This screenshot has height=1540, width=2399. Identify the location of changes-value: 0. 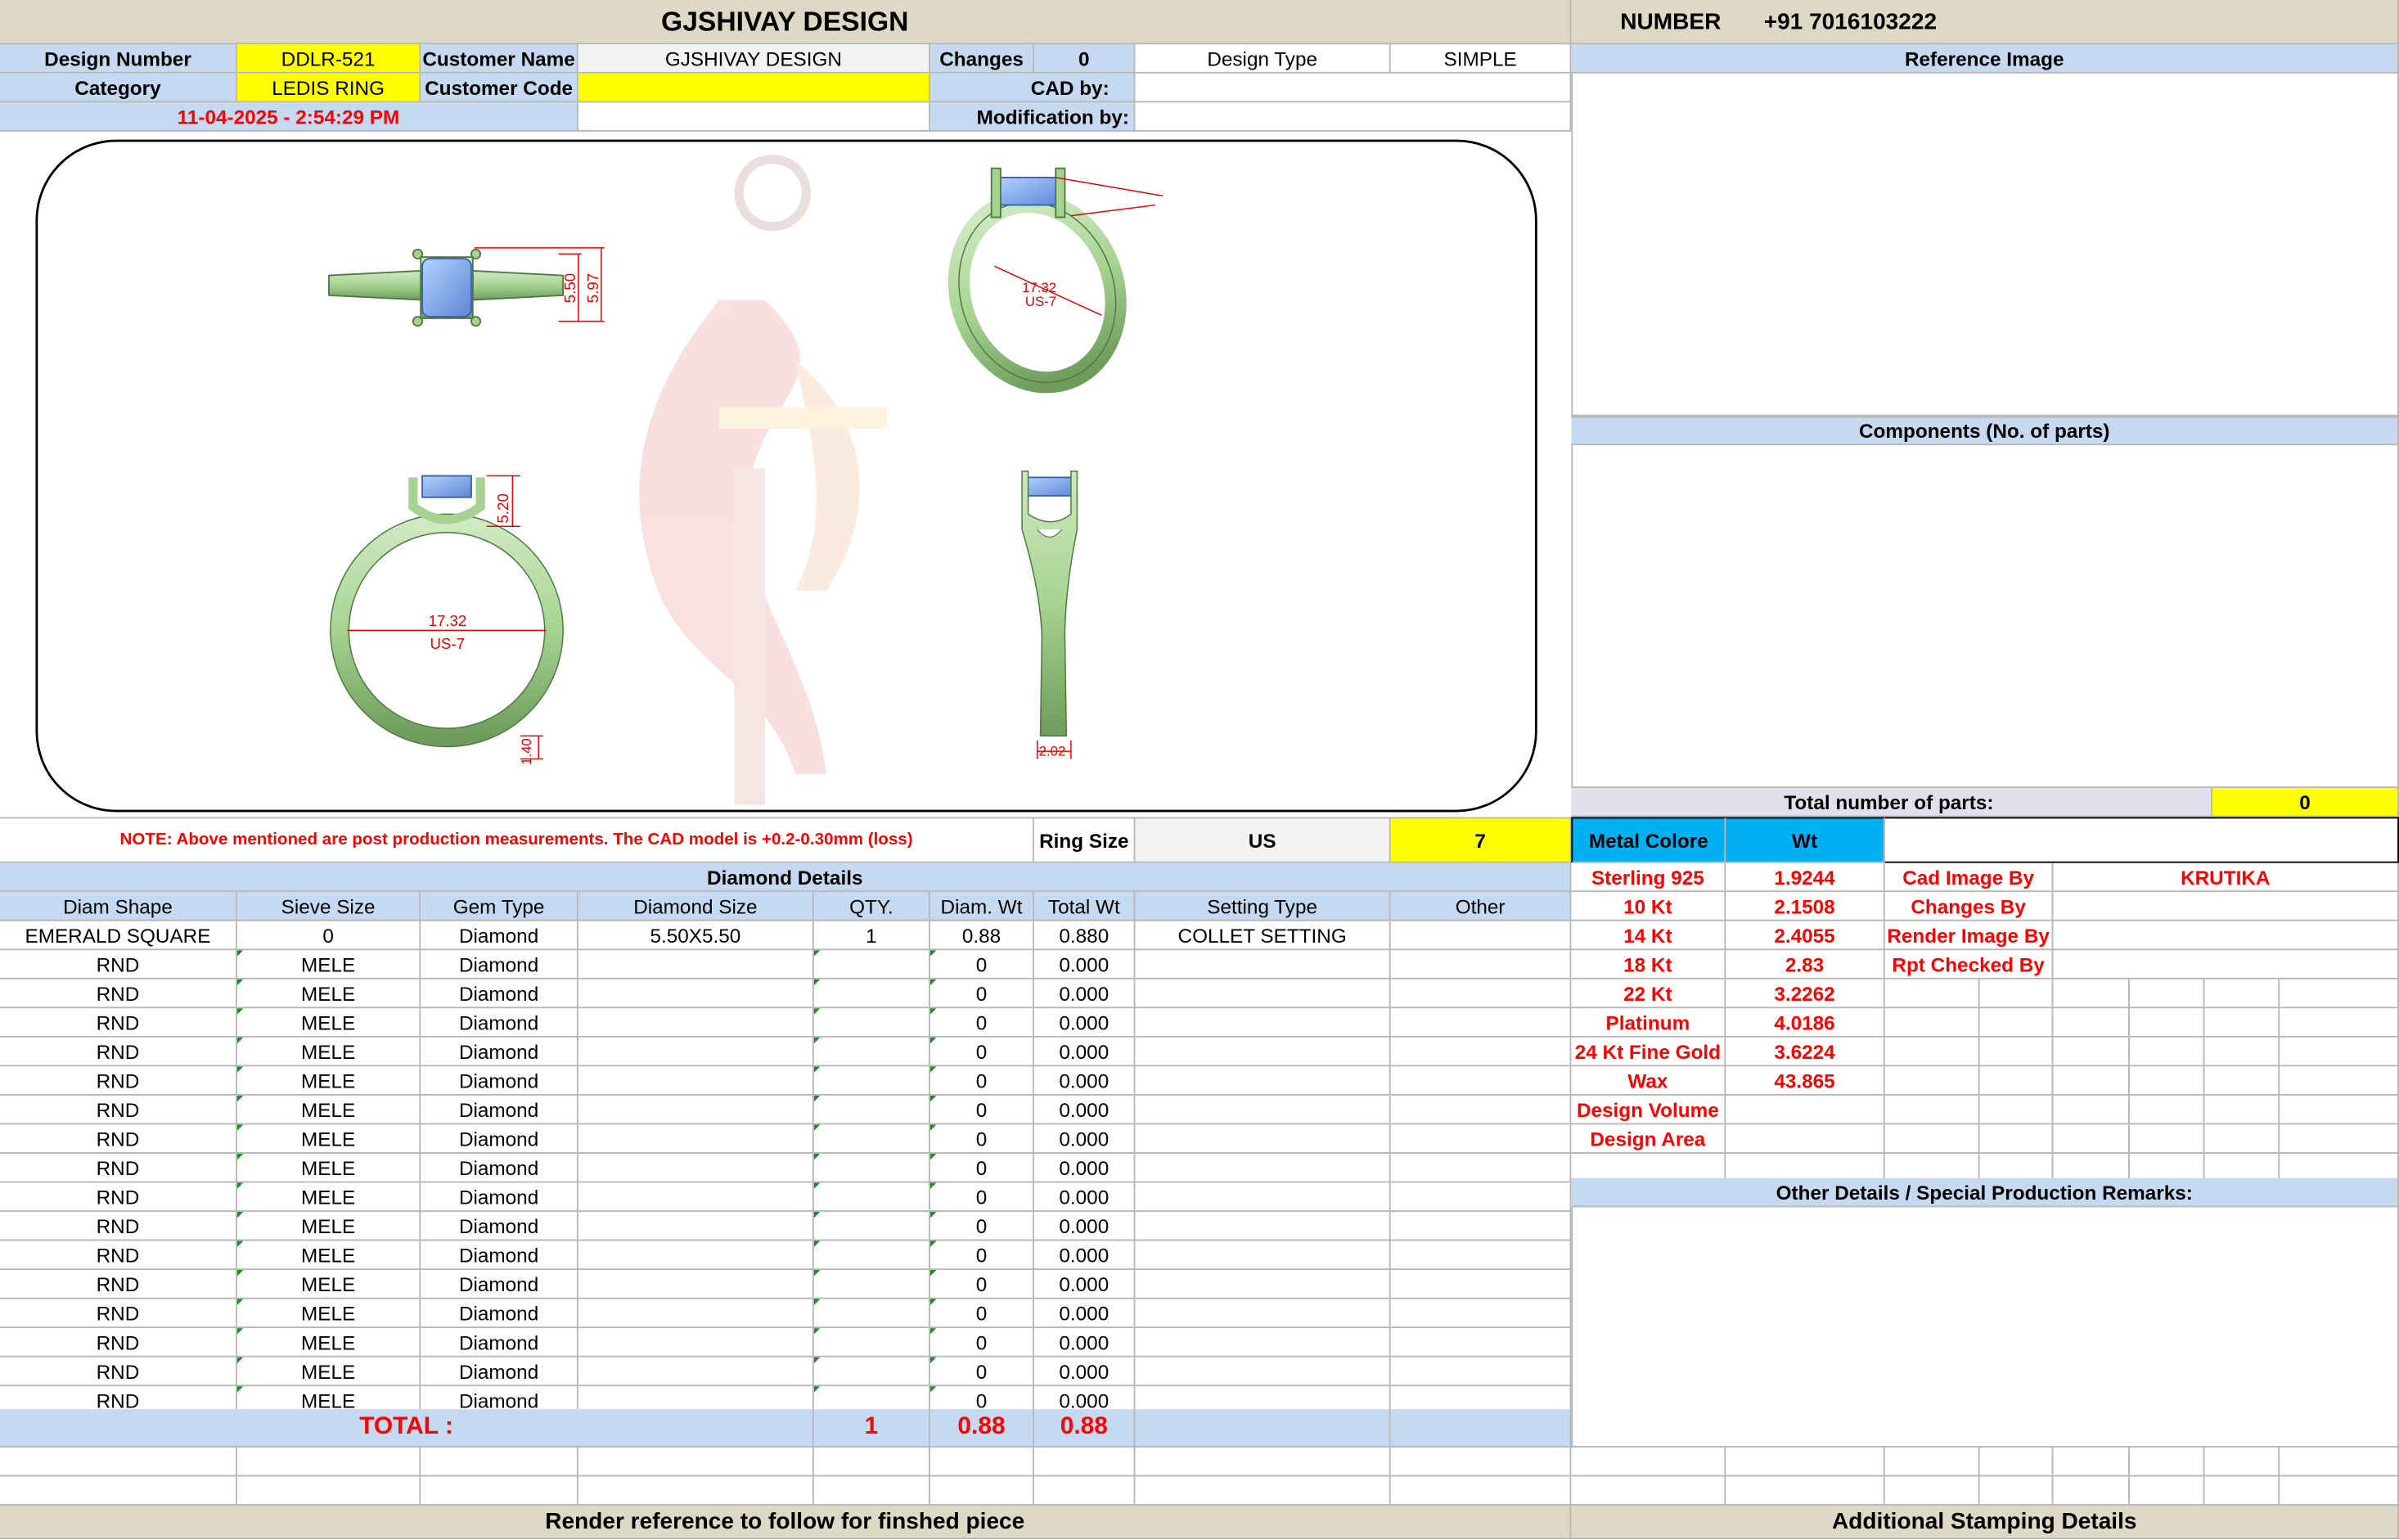
(1085, 59).